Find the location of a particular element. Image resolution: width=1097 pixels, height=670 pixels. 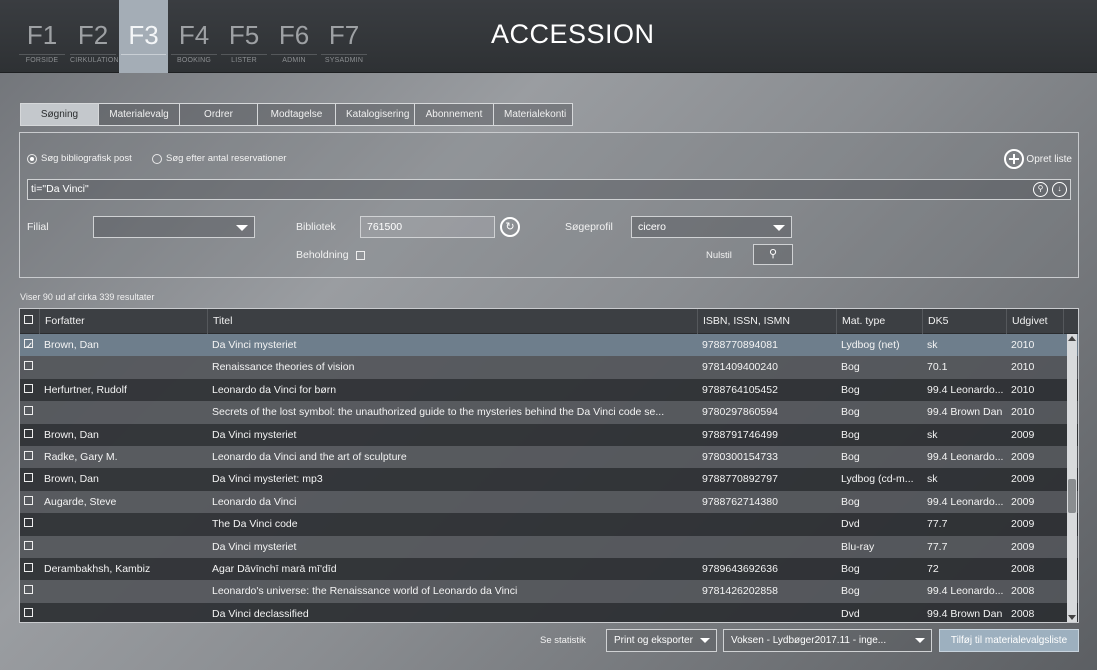

nav-f3-accession: F3 is located at coordinates (143, 36).